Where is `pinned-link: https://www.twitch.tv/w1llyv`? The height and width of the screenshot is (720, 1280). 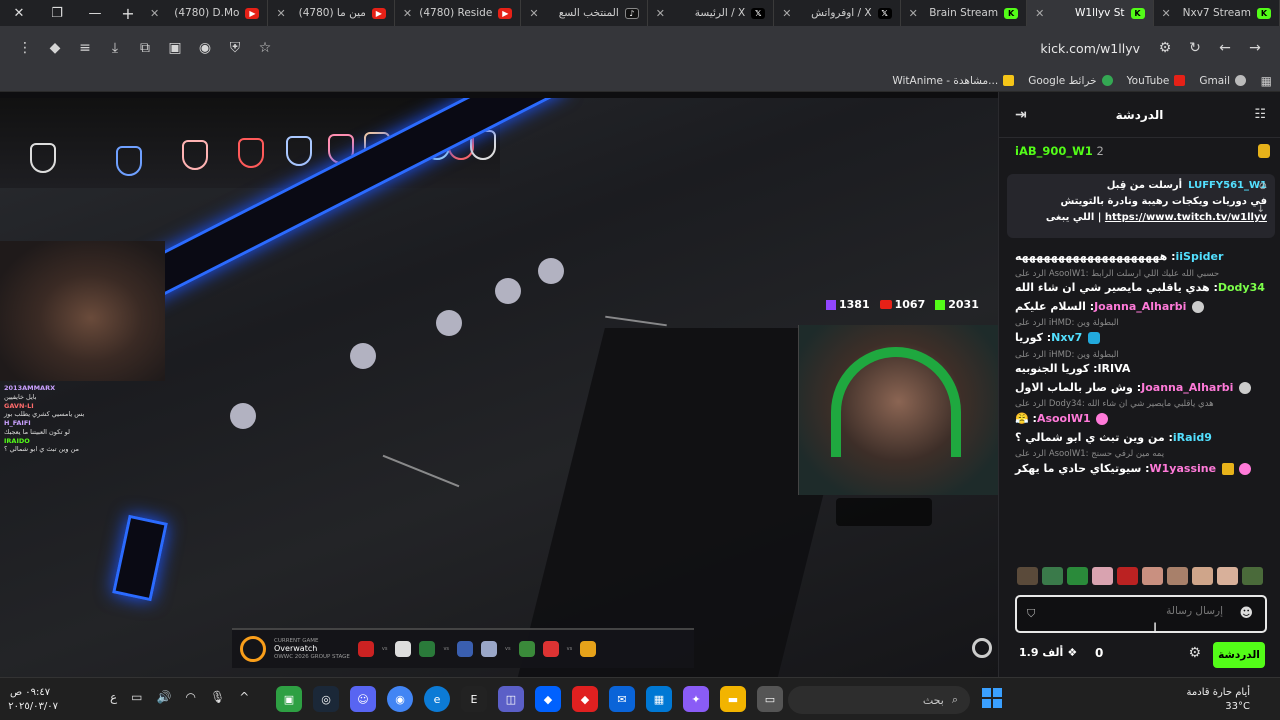 pinned-link: https://www.twitch.tv/w1llyv is located at coordinates (1186, 217).